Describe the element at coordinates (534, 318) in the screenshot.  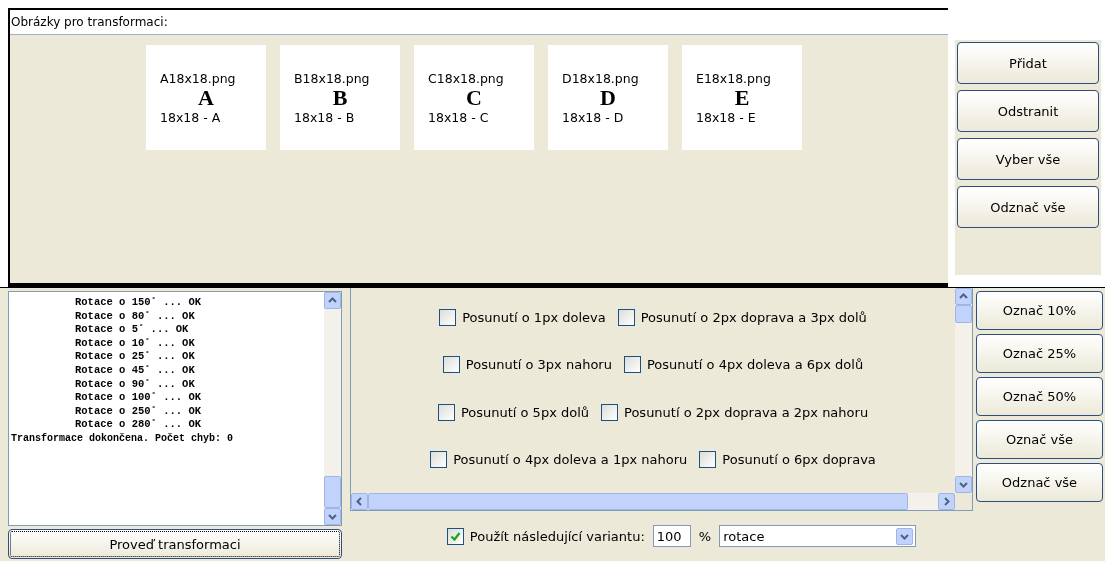
I see `option-label: Posunutí o 1px doleva` at that location.